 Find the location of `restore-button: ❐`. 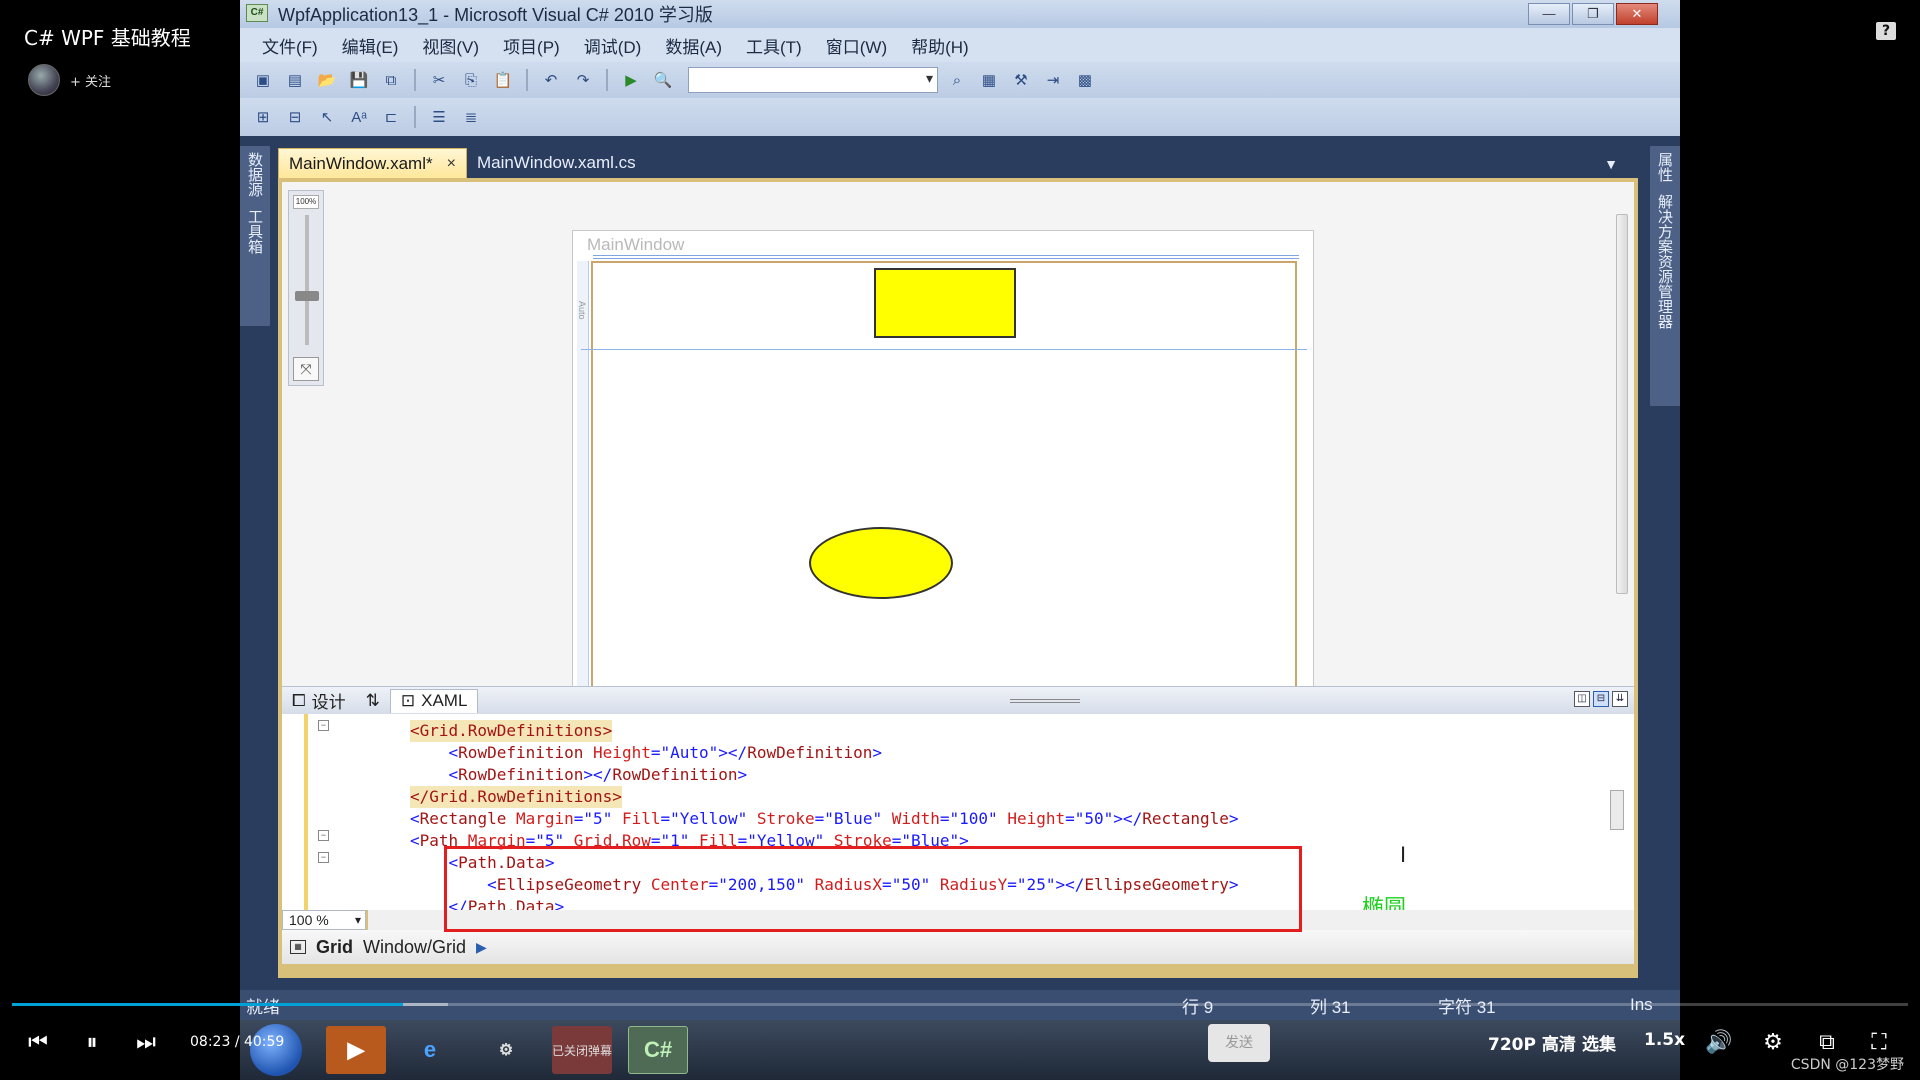

restore-button: ❐ is located at coordinates (1593, 14).